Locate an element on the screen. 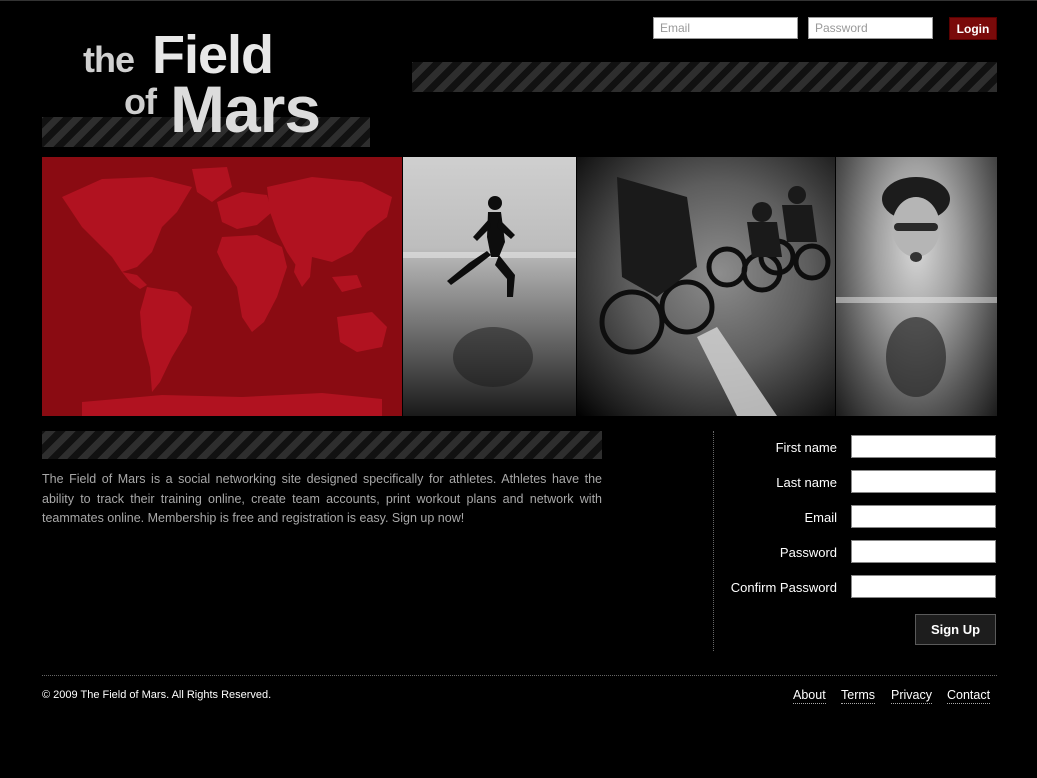  cyclists-image is located at coordinates (706, 286).